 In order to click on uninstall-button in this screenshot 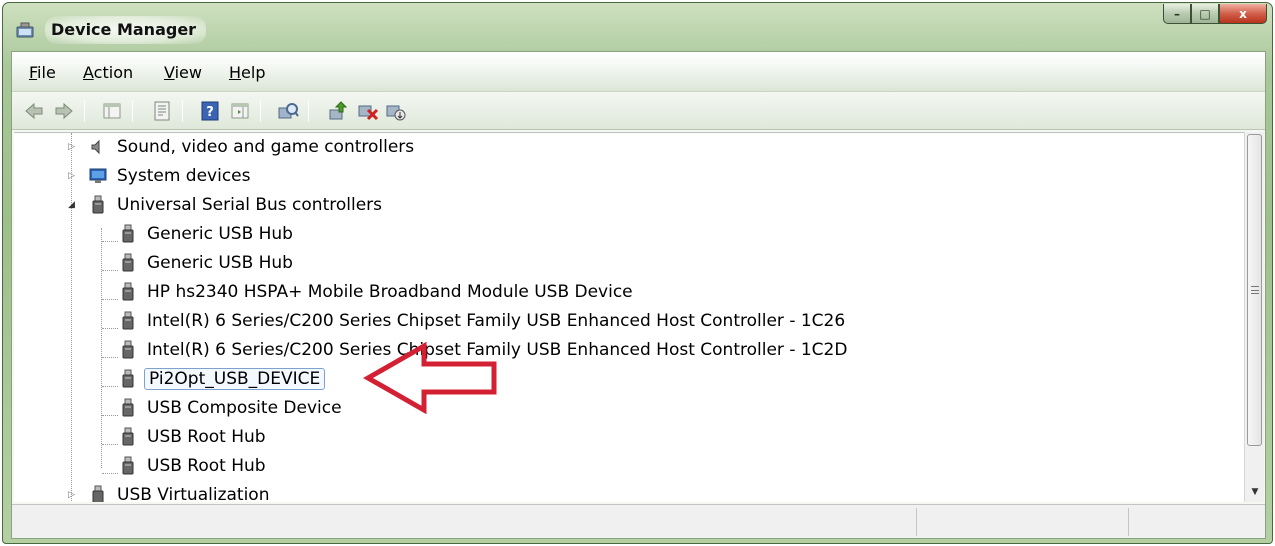, I will do `click(368, 111)`.